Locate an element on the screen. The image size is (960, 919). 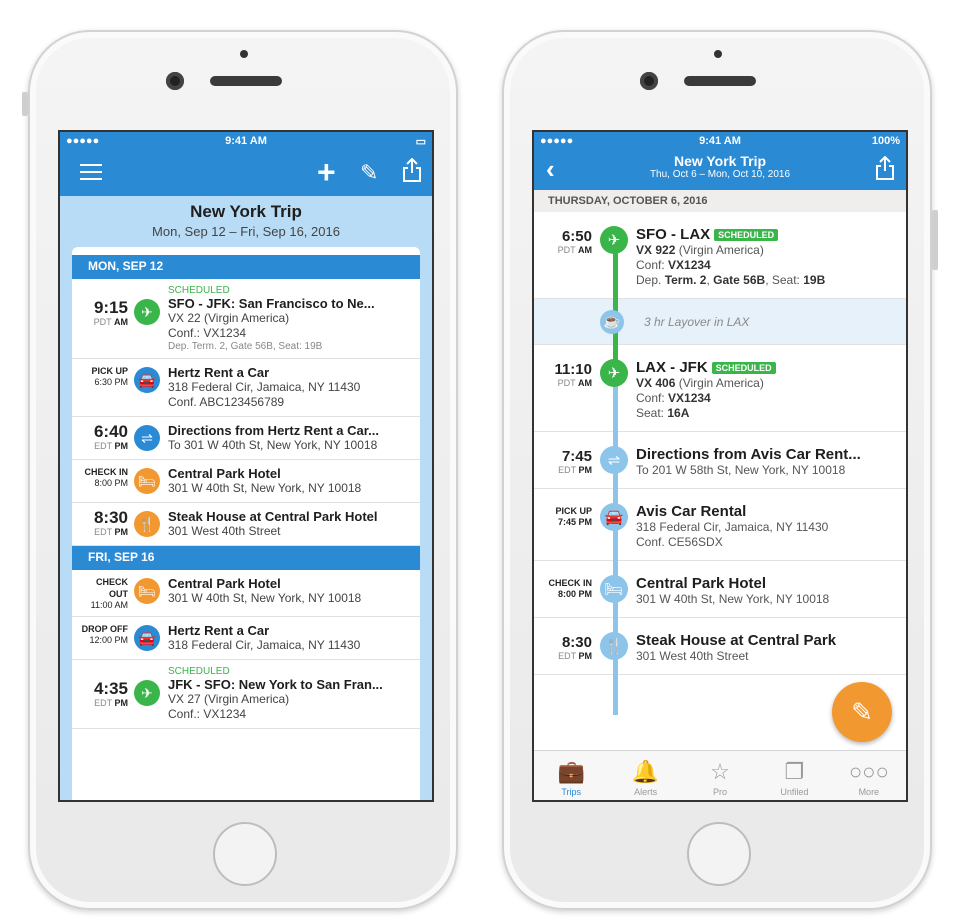
item-detail: Dep. Term. 2, Gate 56B, Seat: 19B is located at coordinates (245, 346).